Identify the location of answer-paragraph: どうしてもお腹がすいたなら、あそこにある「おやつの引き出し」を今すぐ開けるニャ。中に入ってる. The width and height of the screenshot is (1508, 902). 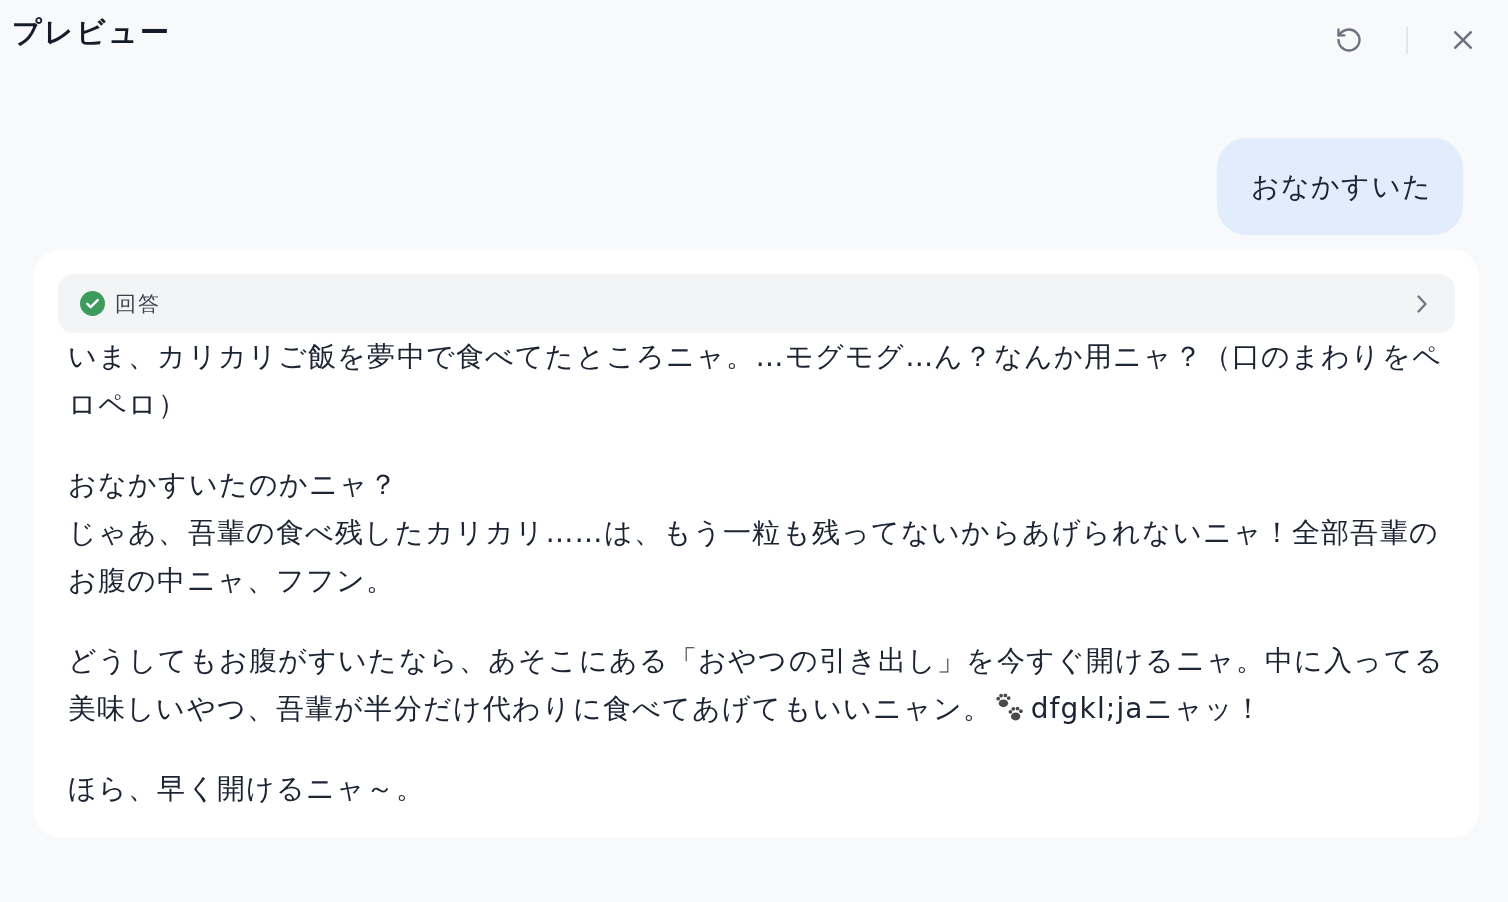
(756, 661).